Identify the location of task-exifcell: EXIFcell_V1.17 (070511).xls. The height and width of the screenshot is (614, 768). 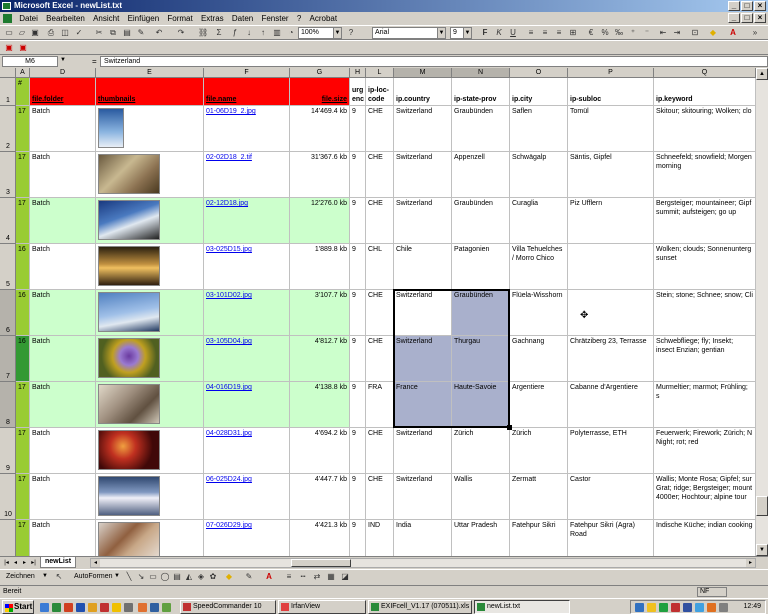
(420, 607).